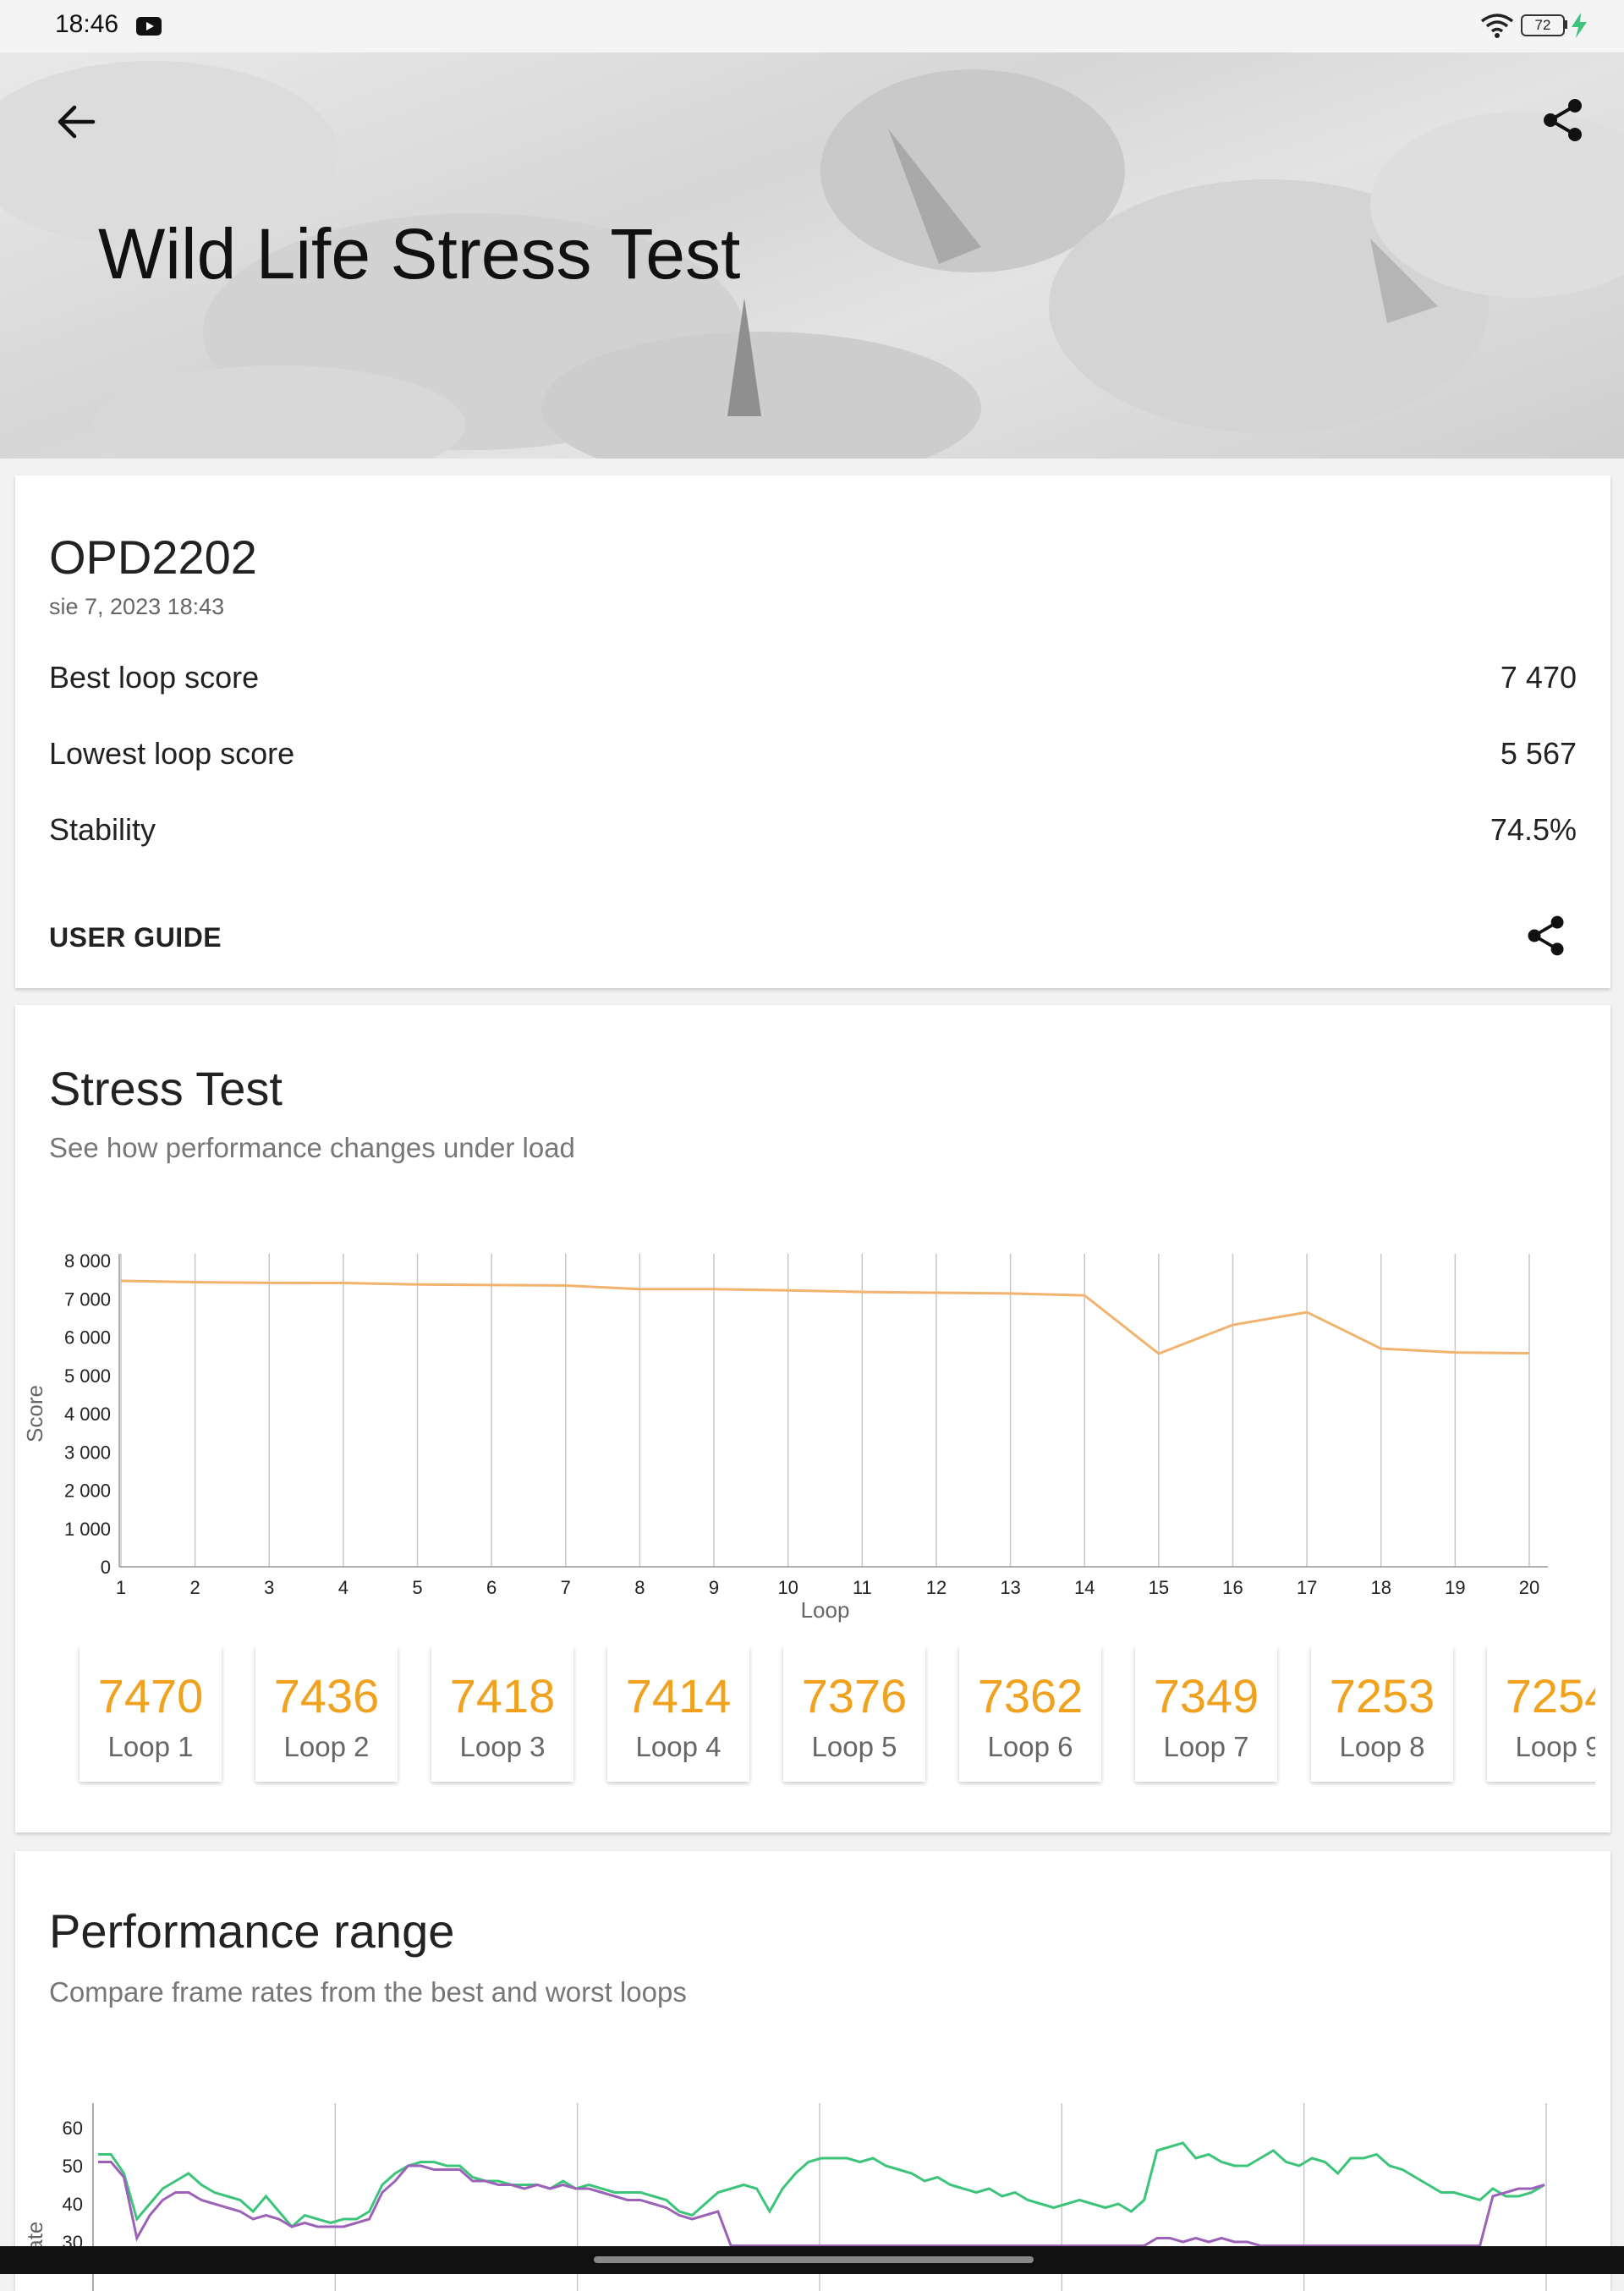 This screenshot has height=2291, width=1624. What do you see at coordinates (1159, 1587) in the screenshot?
I see `x-tick-label: 15` at bounding box center [1159, 1587].